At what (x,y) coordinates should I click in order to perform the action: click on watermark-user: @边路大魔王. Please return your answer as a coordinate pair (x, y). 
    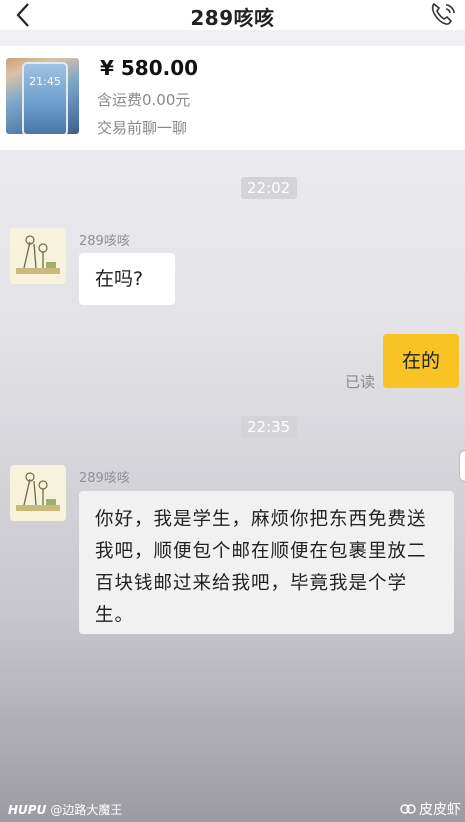
    Looking at the image, I should click on (86, 810).